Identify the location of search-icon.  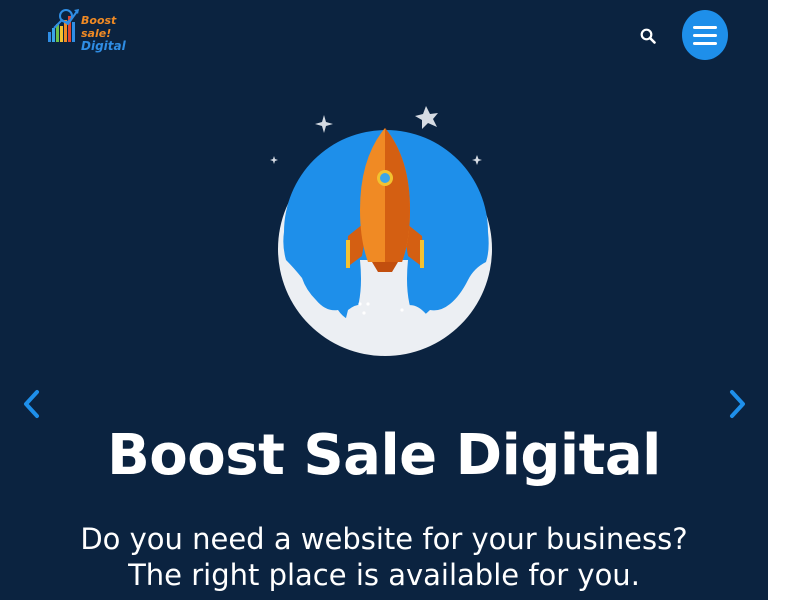
(648, 36).